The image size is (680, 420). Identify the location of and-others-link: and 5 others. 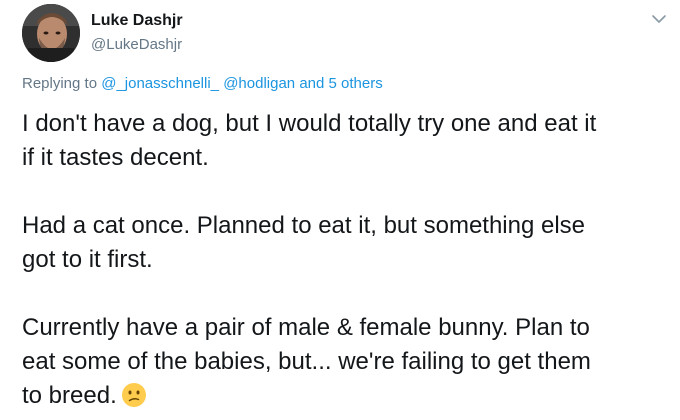
(340, 83).